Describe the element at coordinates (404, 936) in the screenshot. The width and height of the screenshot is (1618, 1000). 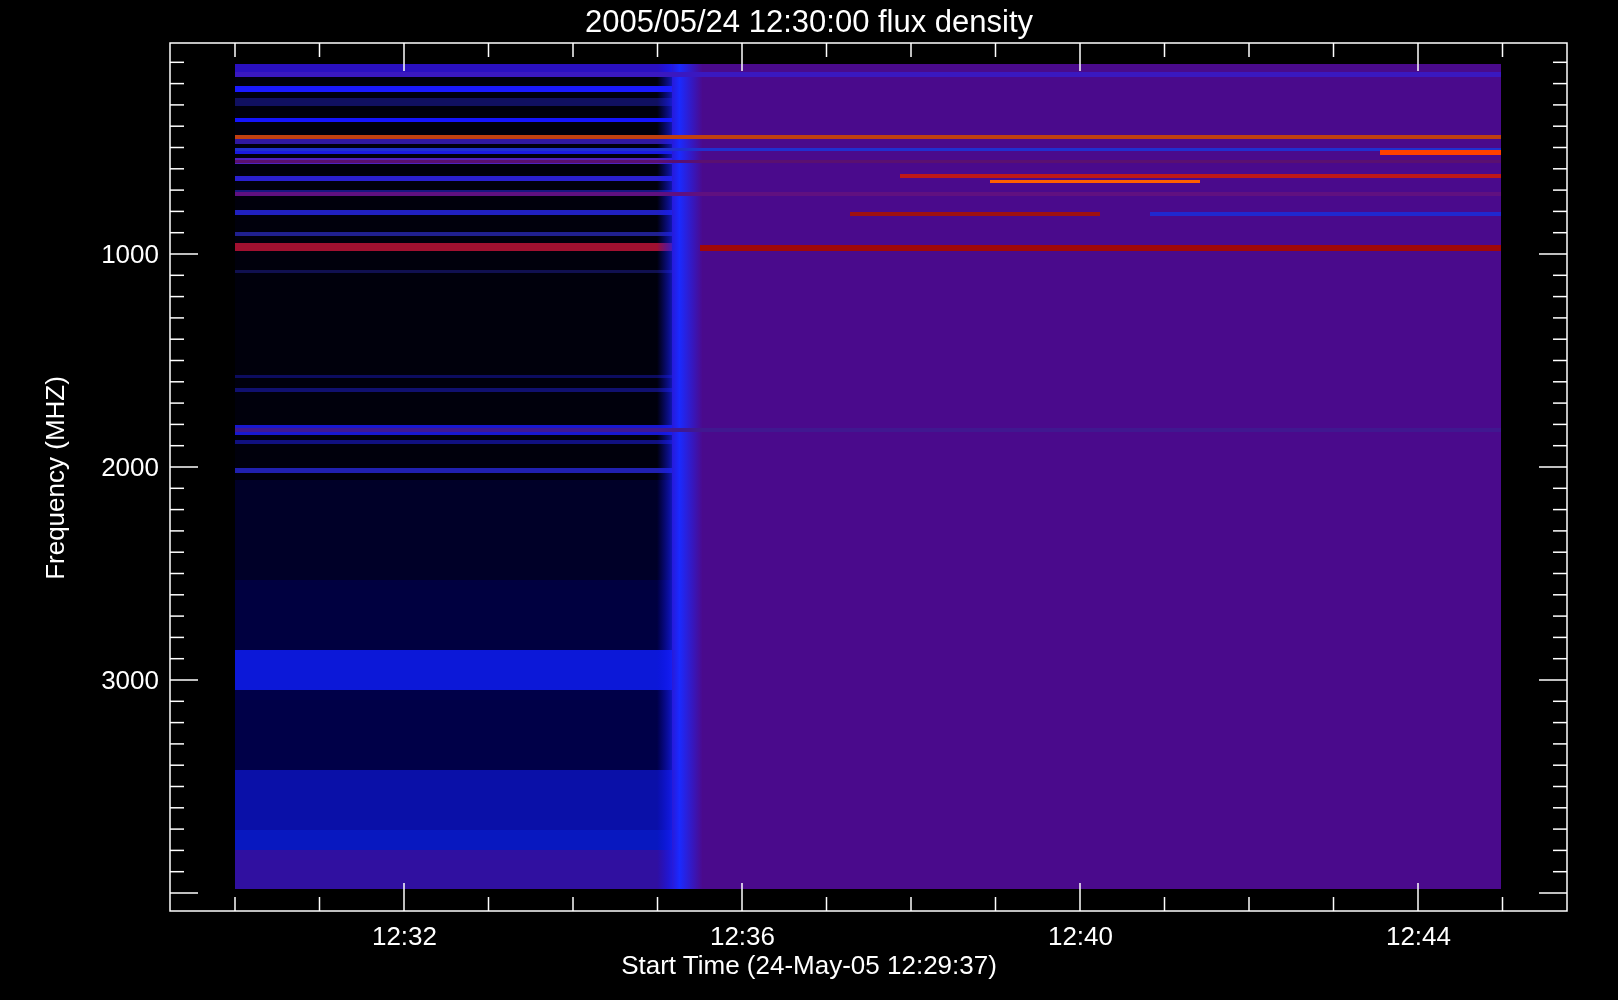
I see `x-tick-label: 12:32` at that location.